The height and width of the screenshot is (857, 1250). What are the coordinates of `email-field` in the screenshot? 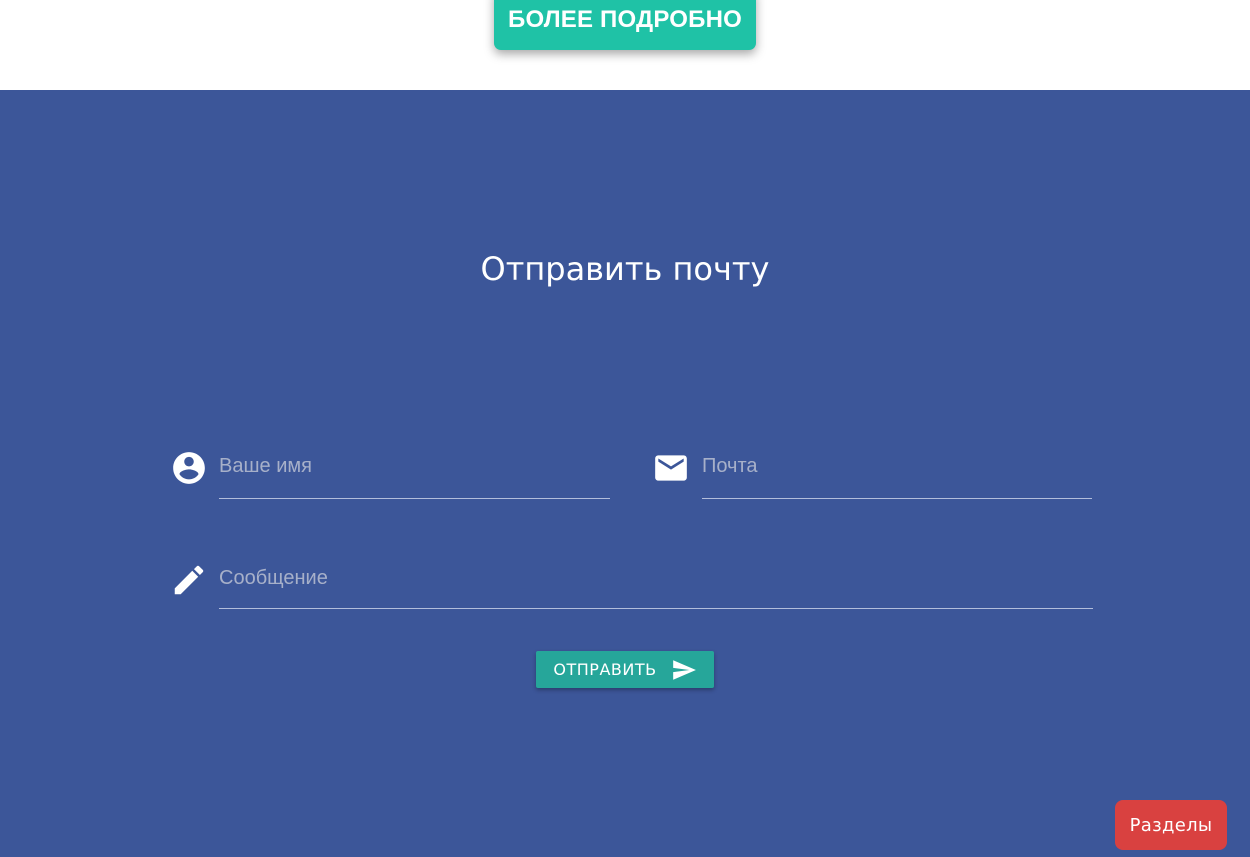 It's located at (872, 475).